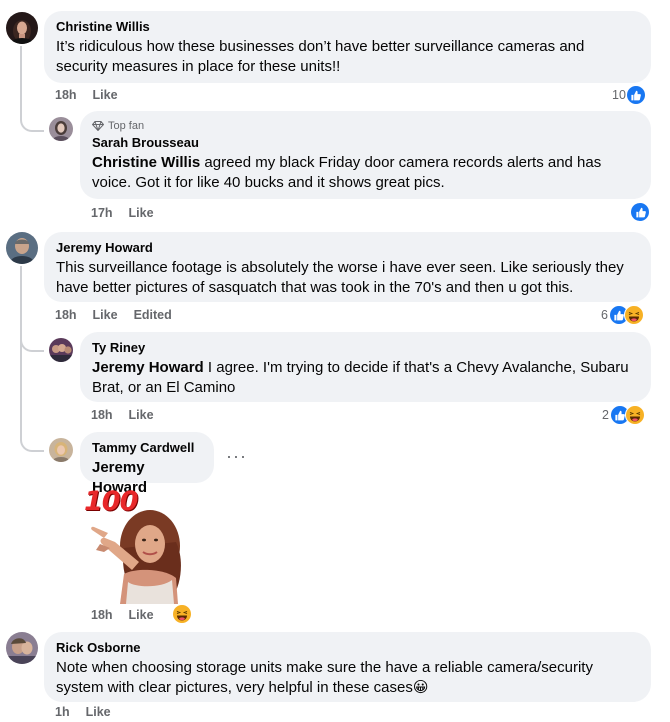 This screenshot has width=670, height=722. What do you see at coordinates (347, 27) in the screenshot?
I see `comment-author: Christine Willis` at bounding box center [347, 27].